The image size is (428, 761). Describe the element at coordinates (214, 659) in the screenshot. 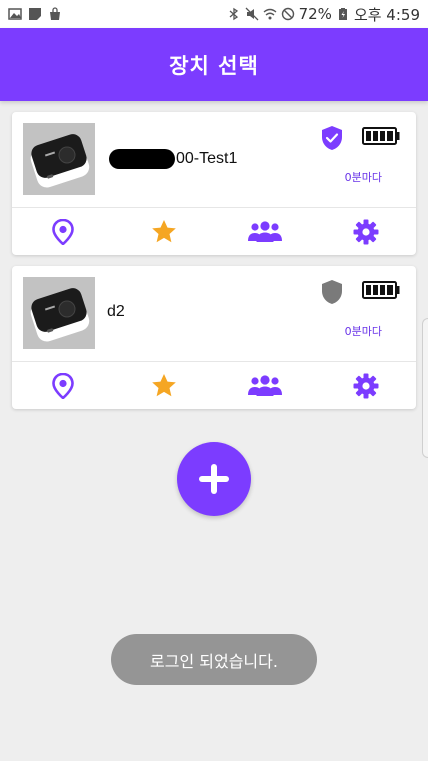

I see `toast-message: 로그인 되었습니다.` at that location.